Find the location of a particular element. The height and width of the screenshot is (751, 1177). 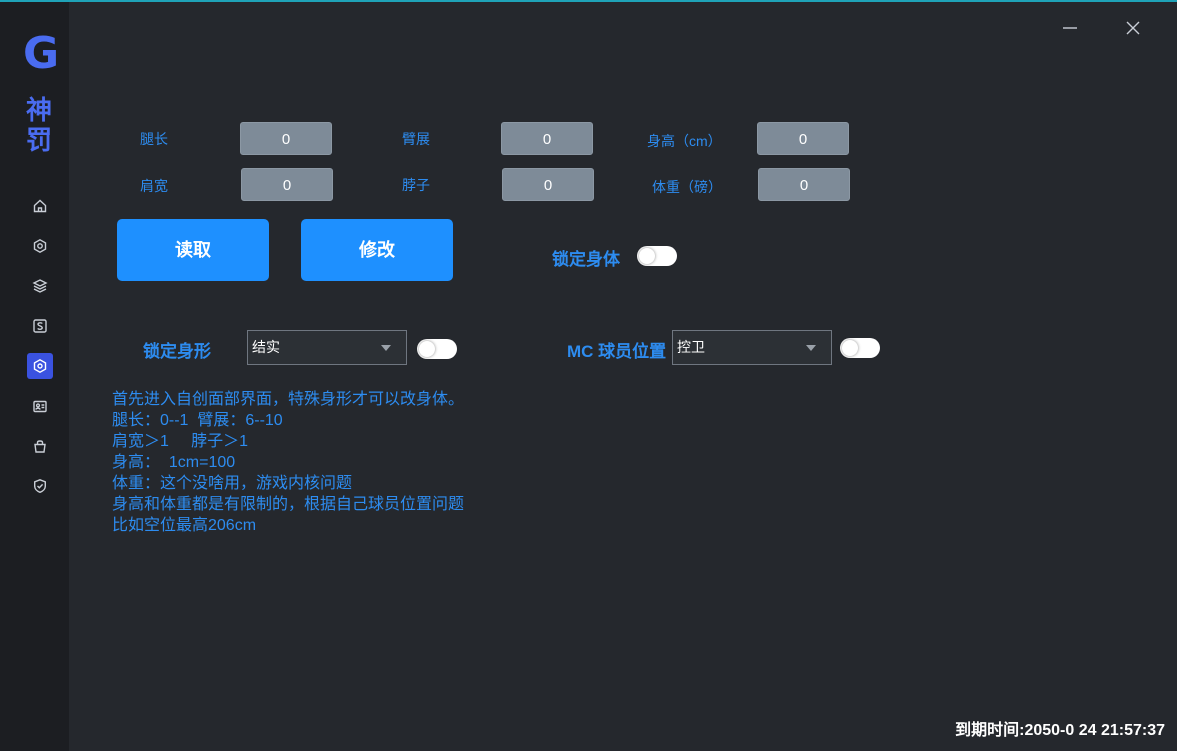

note-line: 肩宽＞1 脖子＞1 is located at coordinates (180, 441).